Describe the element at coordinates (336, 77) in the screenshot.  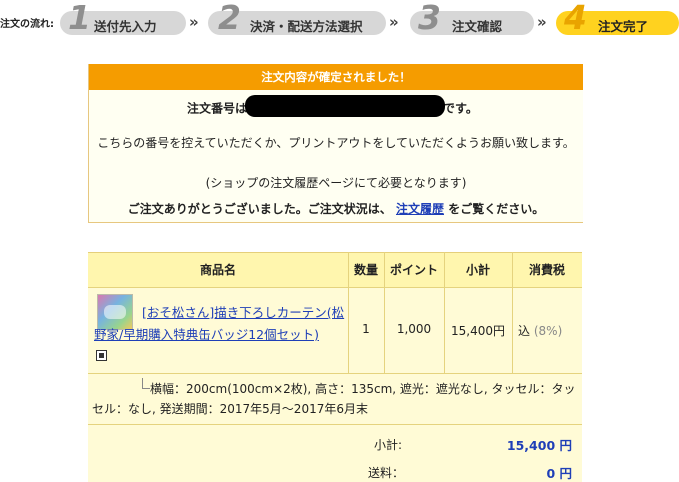
I see `confirmation-heading: 注文内容が確定されました！` at that location.